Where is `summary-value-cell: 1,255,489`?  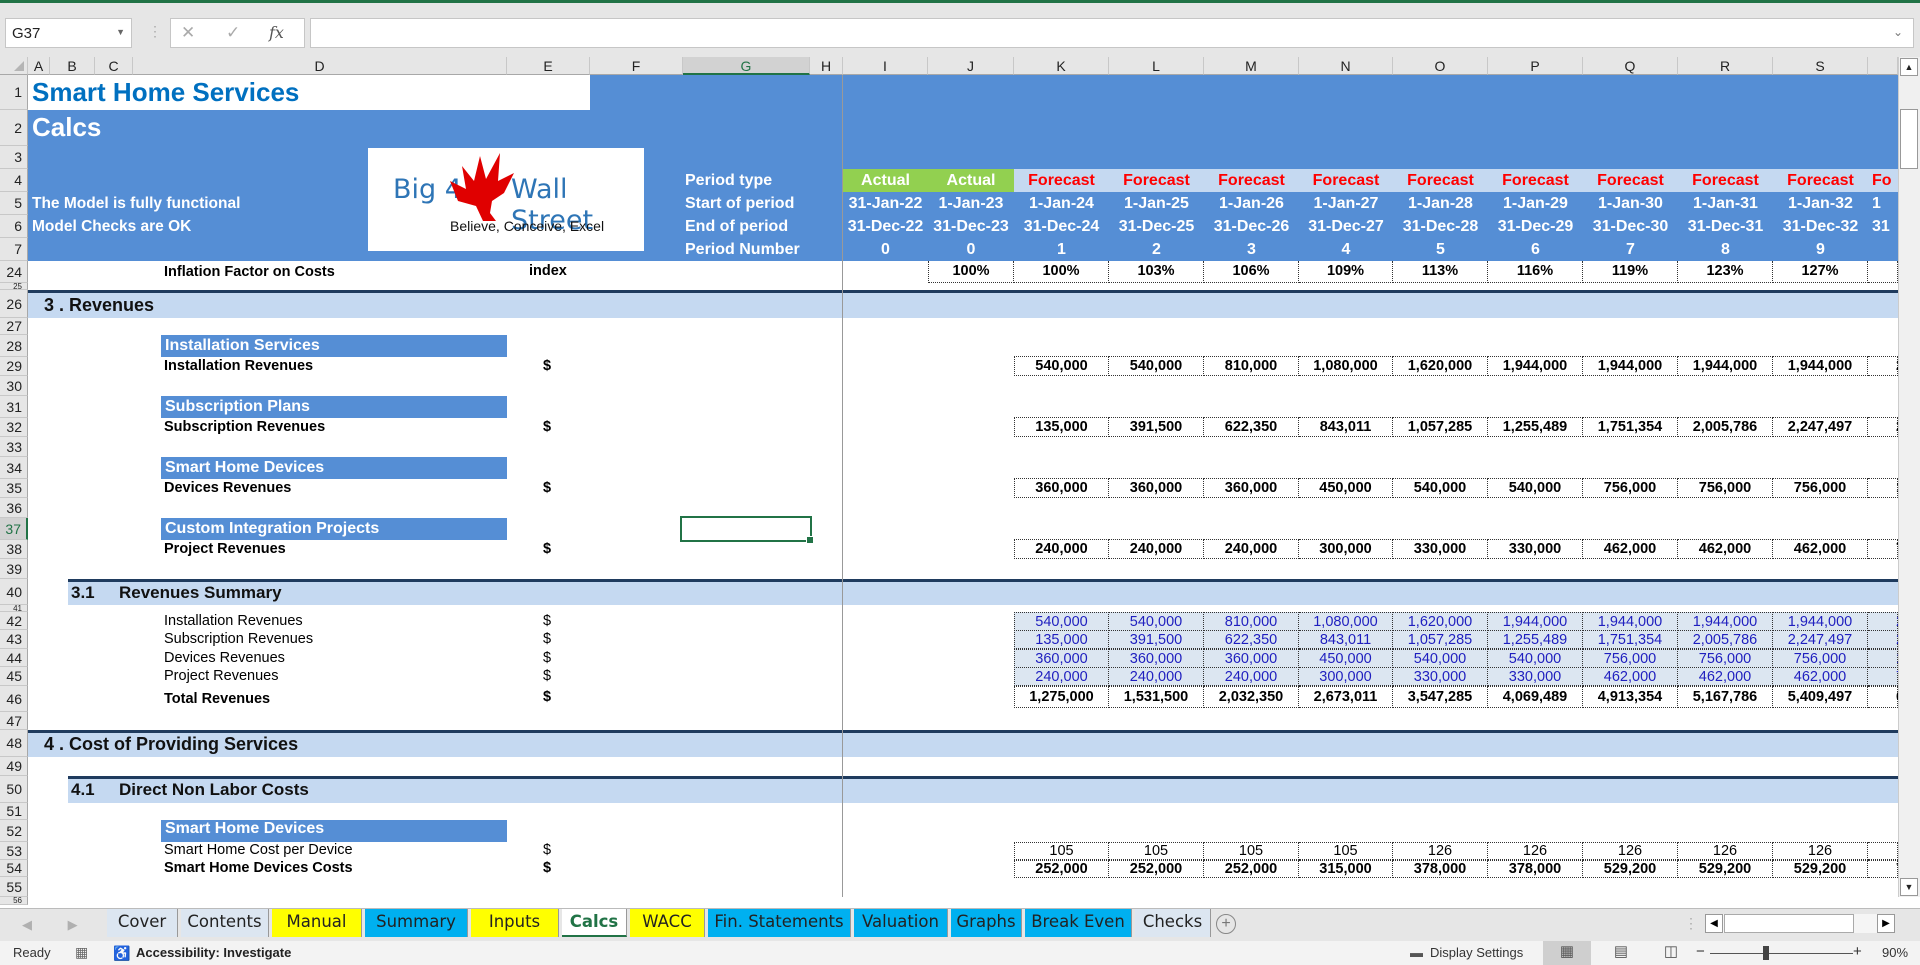
summary-value-cell: 1,255,489 is located at coordinates (1535, 639).